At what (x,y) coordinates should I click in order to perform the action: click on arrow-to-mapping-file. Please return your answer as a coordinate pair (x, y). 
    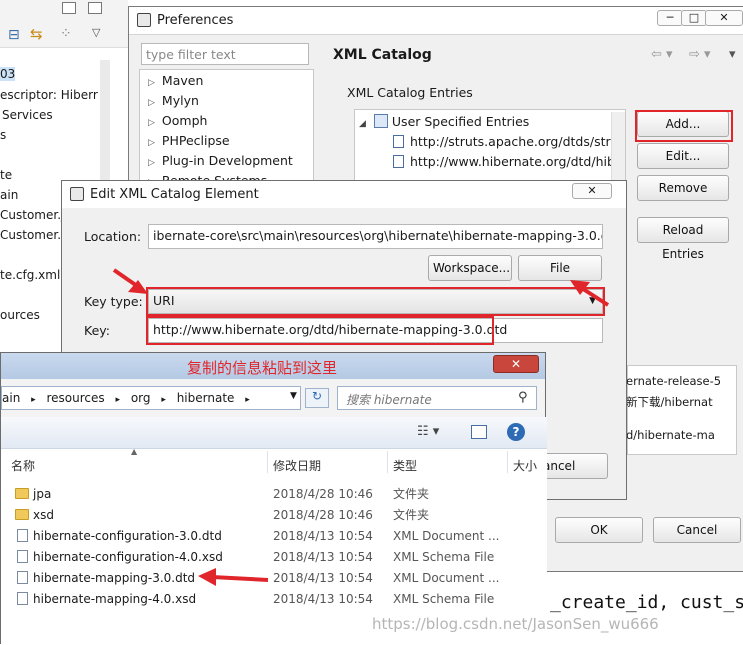
    Looking at the image, I should click on (233, 577).